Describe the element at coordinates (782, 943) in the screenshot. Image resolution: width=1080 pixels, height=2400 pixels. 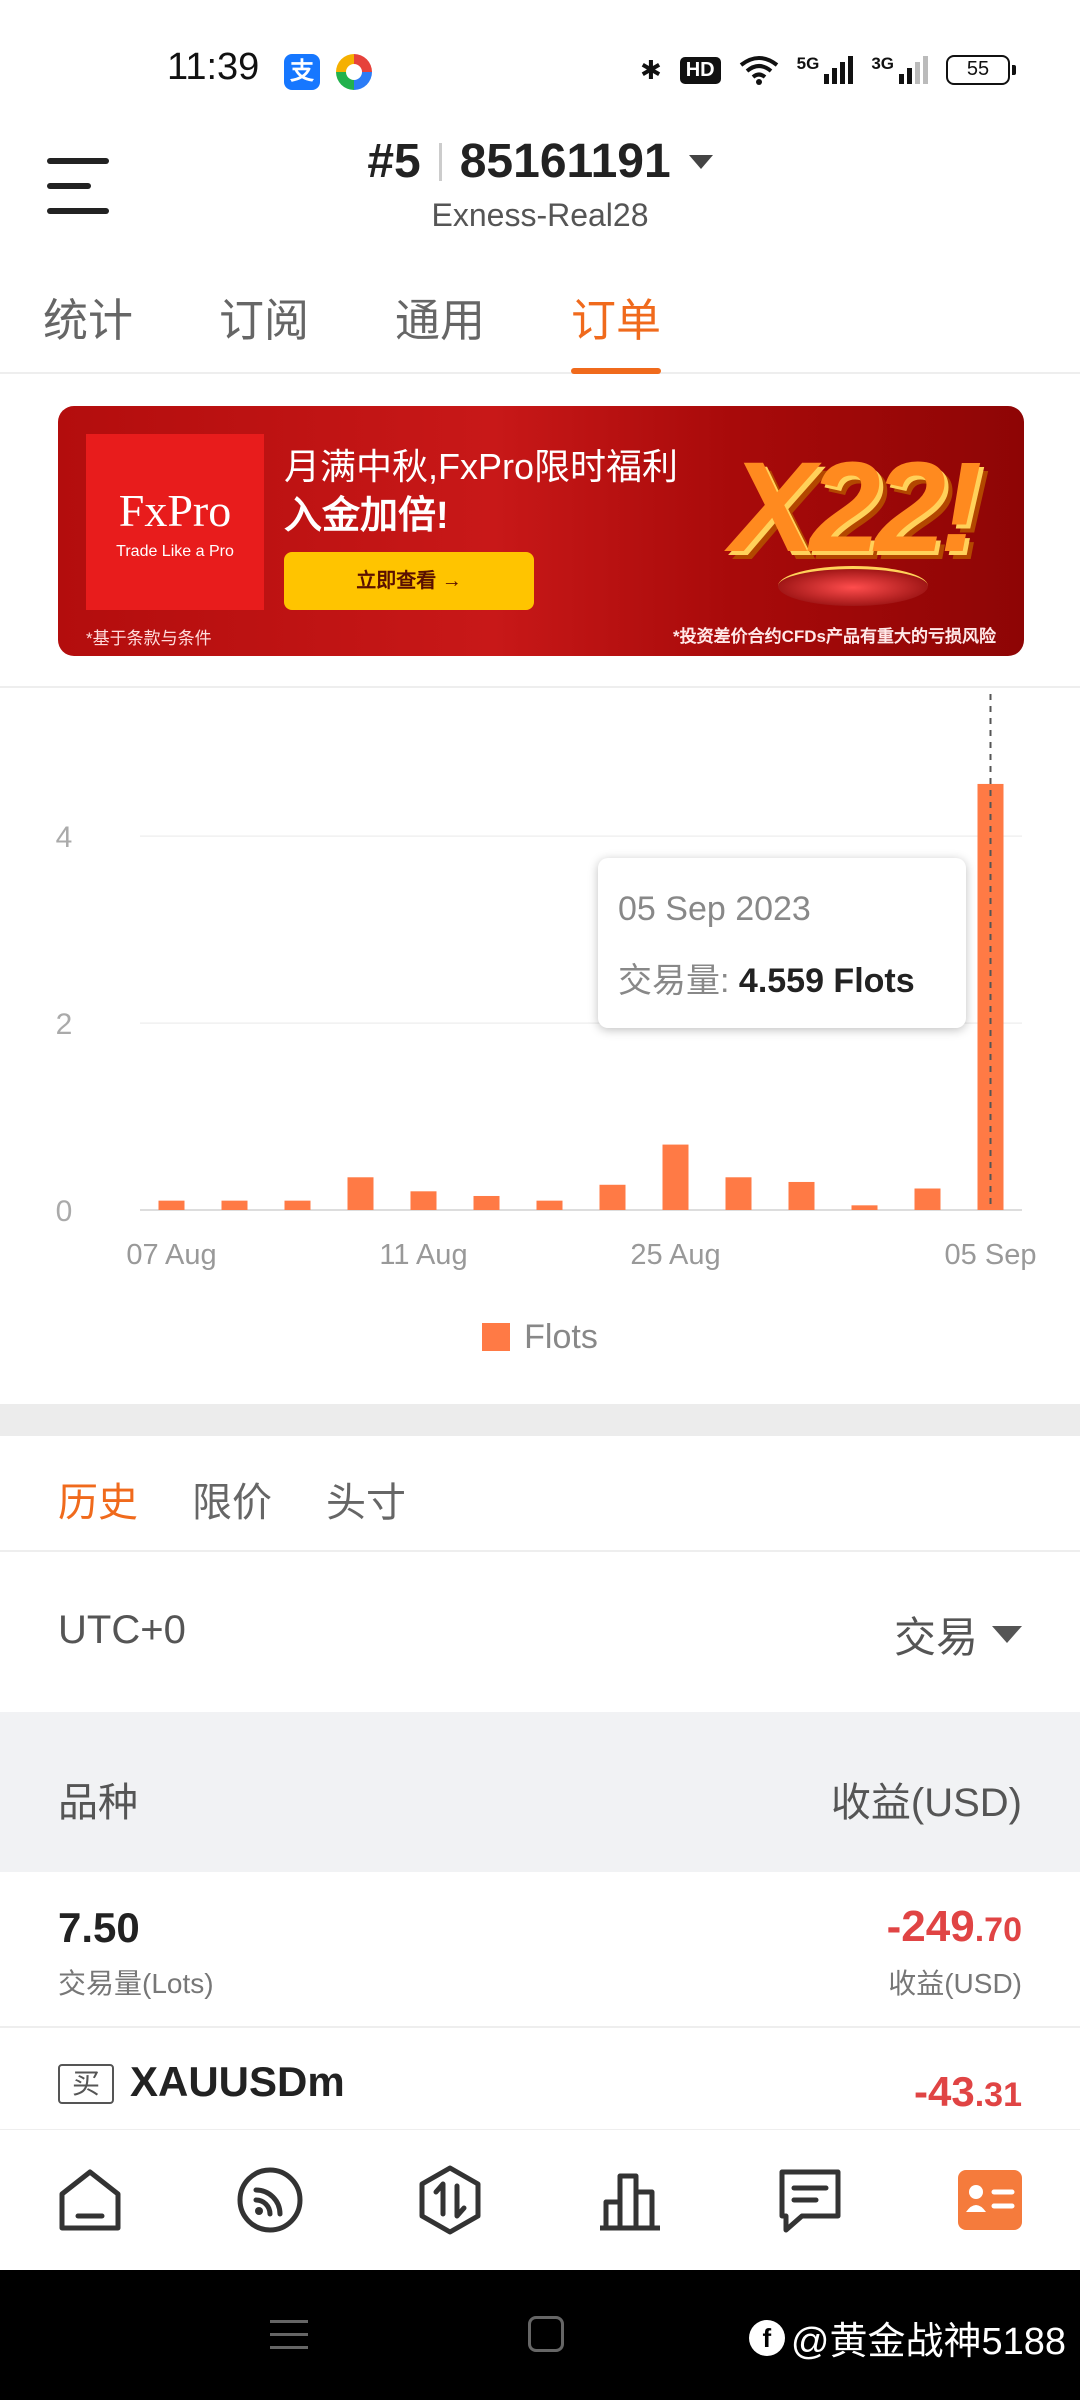
I see `chart-tooltip: 05 Sep 2023 交易量: 4.559 Flots` at that location.